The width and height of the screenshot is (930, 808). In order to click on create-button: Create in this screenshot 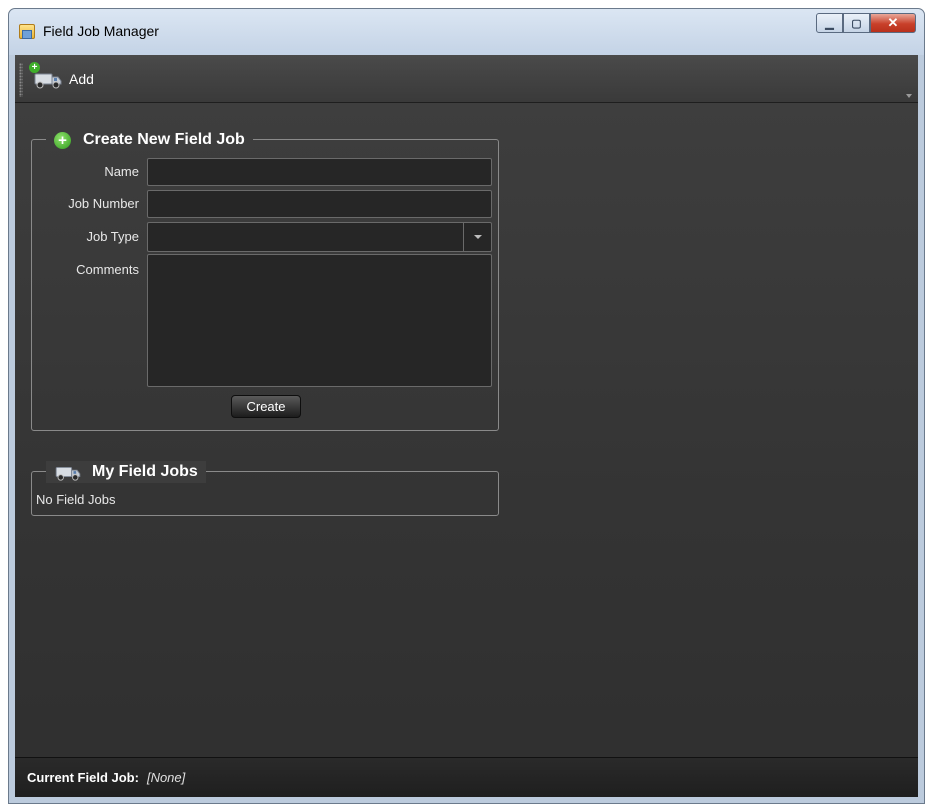, I will do `click(266, 406)`.